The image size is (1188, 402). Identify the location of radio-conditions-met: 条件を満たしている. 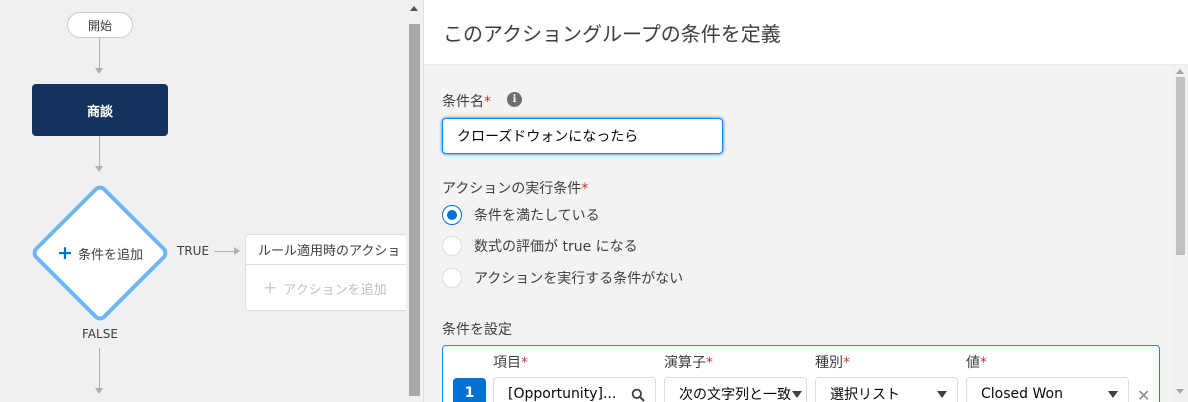
(521, 215).